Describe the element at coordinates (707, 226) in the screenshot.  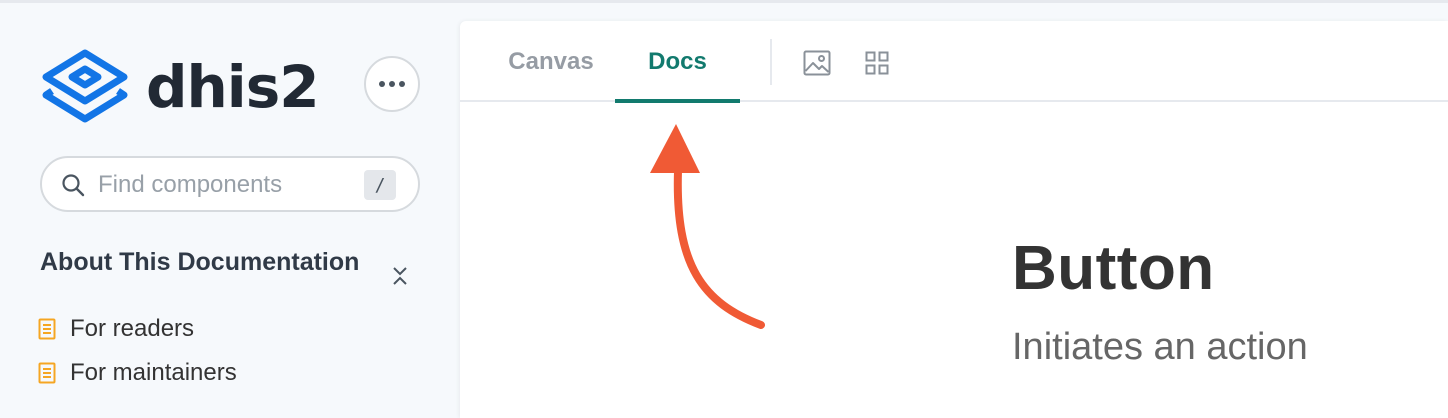
I see `annotation-arrow-icon` at that location.